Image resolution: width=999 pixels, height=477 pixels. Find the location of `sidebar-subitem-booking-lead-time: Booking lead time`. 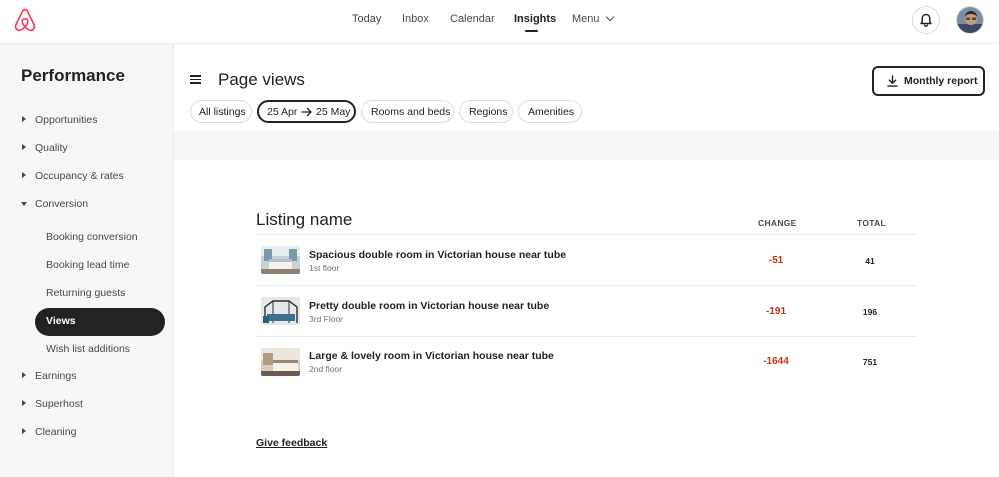

sidebar-subitem-booking-lead-time: Booking lead time is located at coordinates (86, 266).